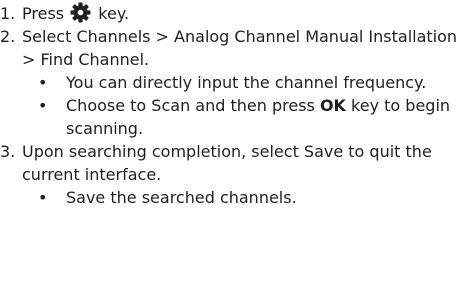 Image resolution: width=460 pixels, height=288 pixels. What do you see at coordinates (114, 13) in the screenshot?
I see `step-text-after-icon: key.` at bounding box center [114, 13].